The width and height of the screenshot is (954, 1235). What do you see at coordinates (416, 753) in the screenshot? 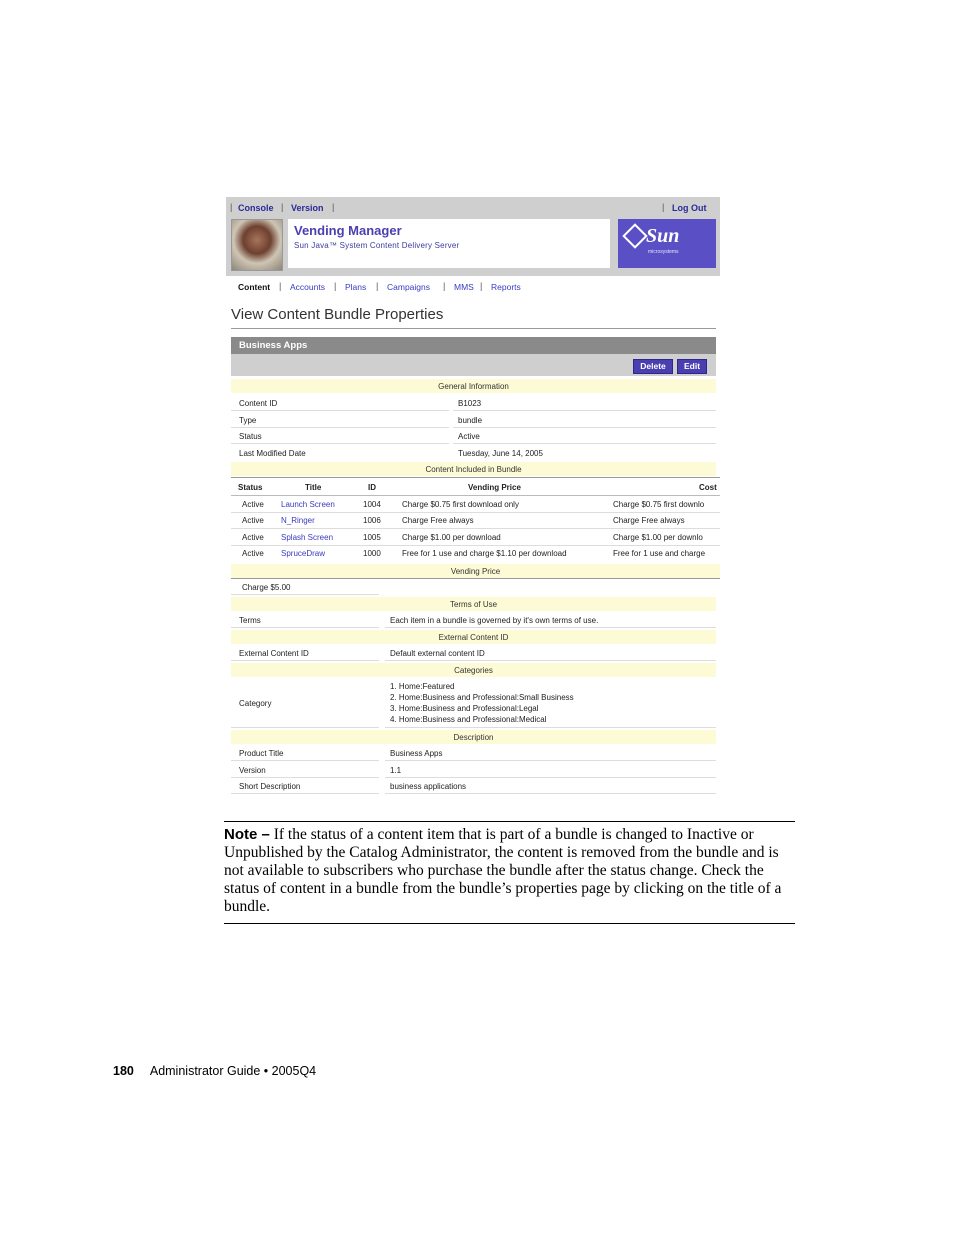
I see `field-value: Business Apps` at bounding box center [416, 753].